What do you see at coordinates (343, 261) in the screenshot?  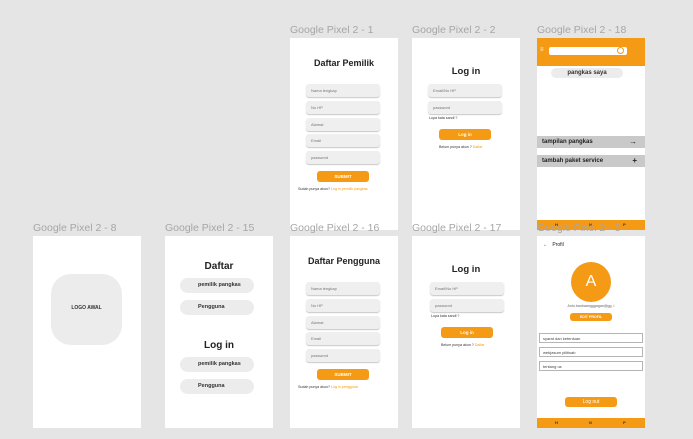 I see `page-title: Daftar Pengguna` at bounding box center [343, 261].